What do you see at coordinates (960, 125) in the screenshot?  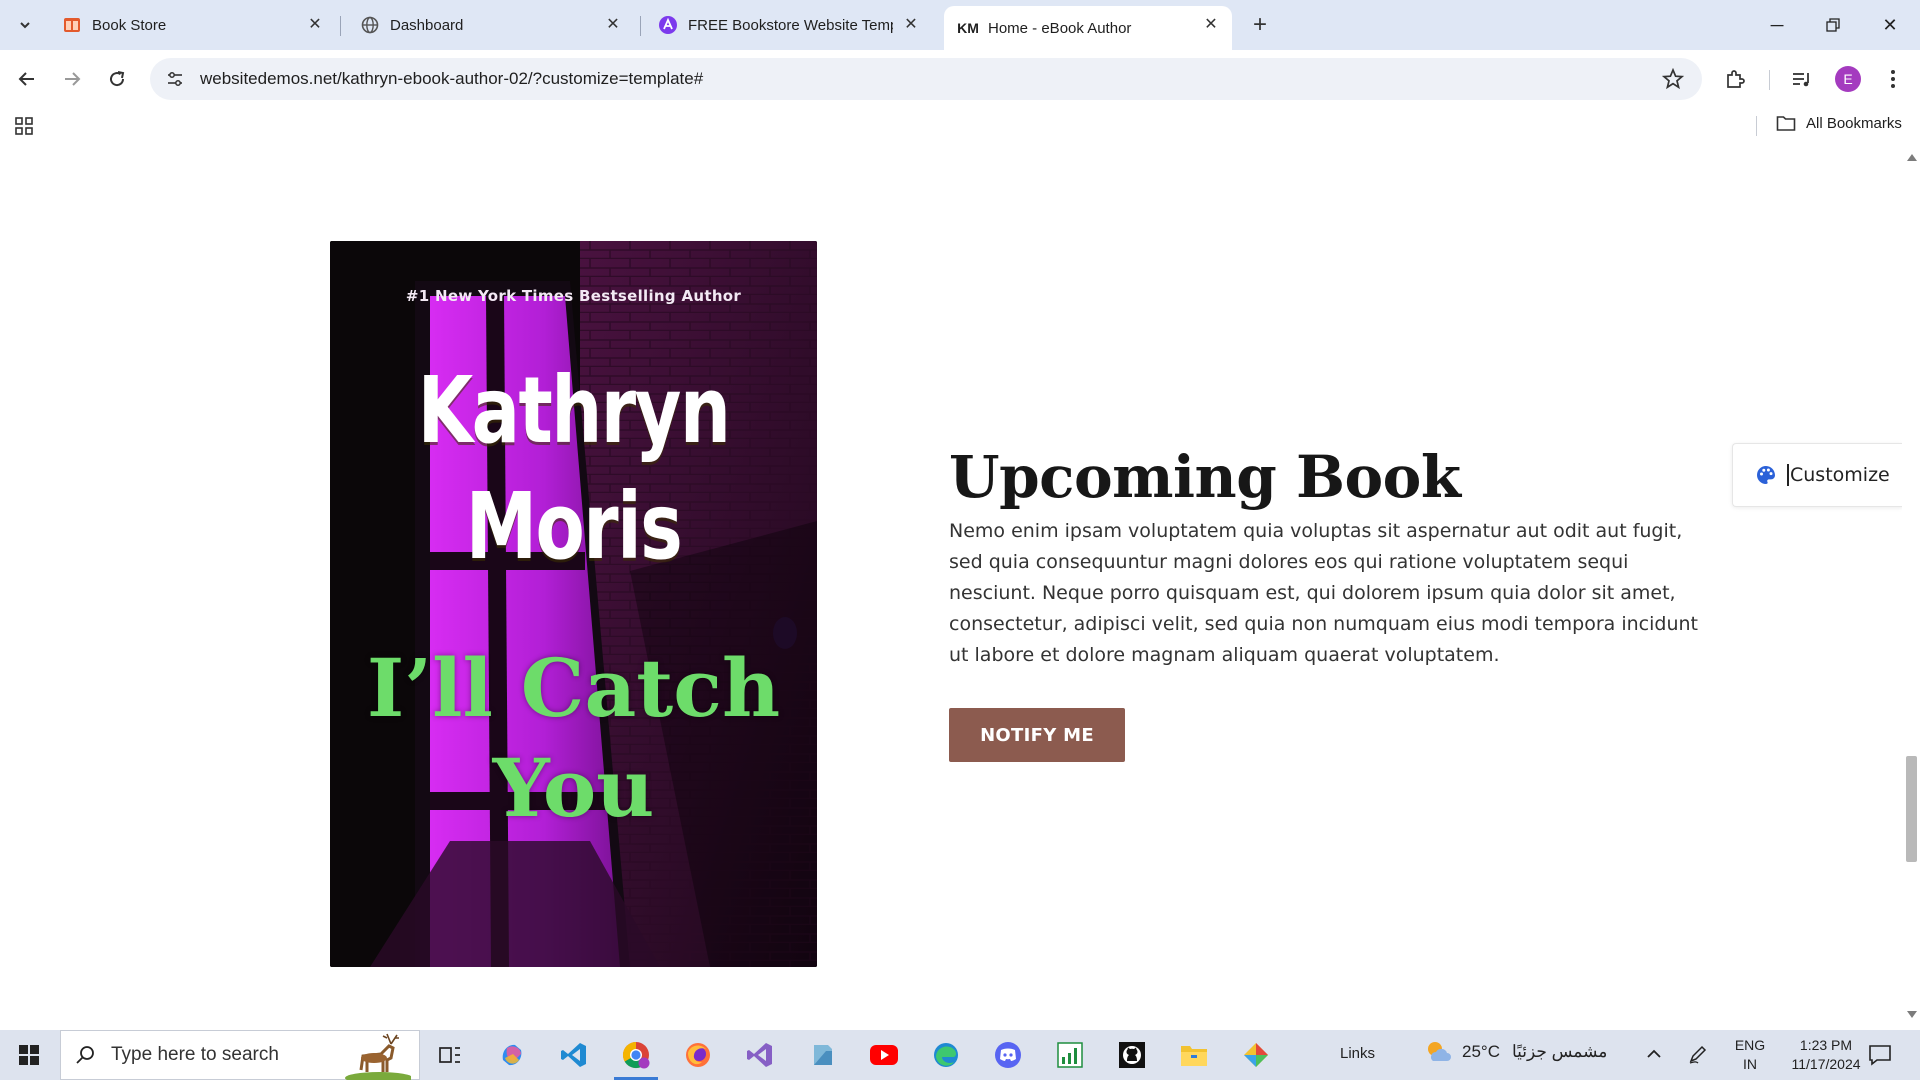 I see `bookmarks-bar: All Bookmarks` at bounding box center [960, 125].